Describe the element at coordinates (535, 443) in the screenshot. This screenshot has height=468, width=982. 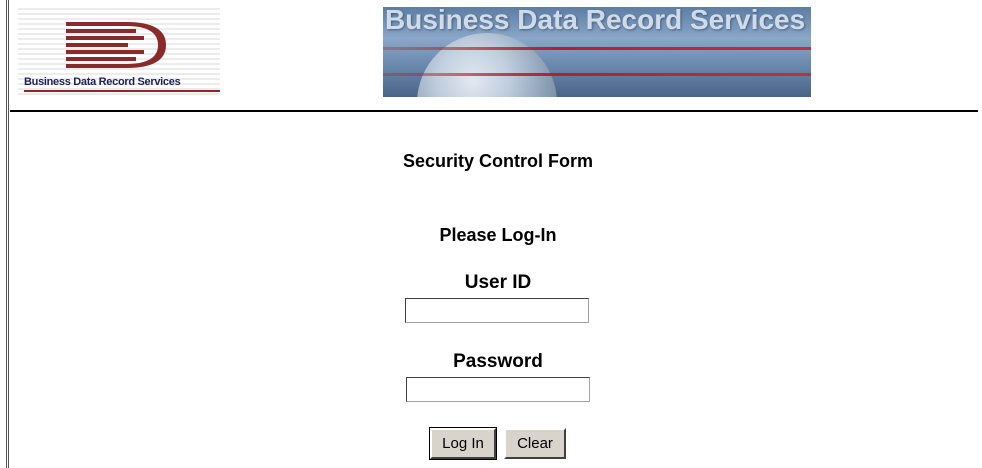
I see `clear-button: Clear` at that location.